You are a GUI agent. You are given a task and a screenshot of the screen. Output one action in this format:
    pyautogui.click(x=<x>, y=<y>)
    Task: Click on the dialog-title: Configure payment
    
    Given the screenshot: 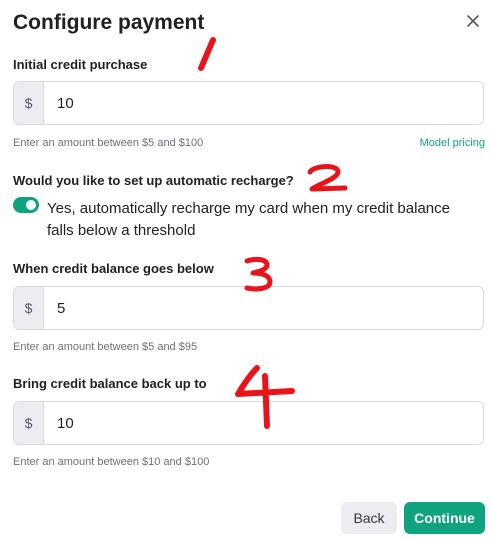 What is the action you would take?
    pyautogui.click(x=109, y=22)
    